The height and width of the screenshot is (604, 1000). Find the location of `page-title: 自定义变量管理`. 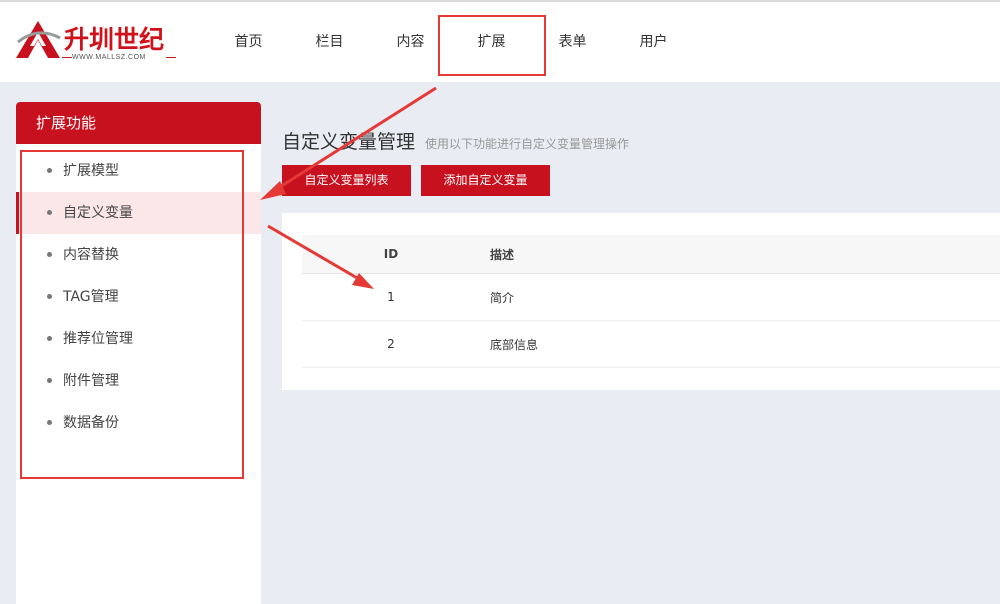

page-title: 自定义变量管理 is located at coordinates (349, 142).